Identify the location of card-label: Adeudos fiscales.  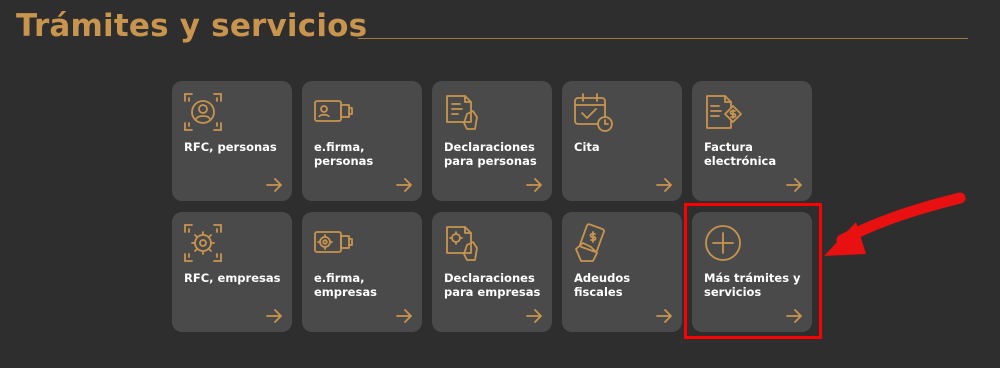
(602, 285).